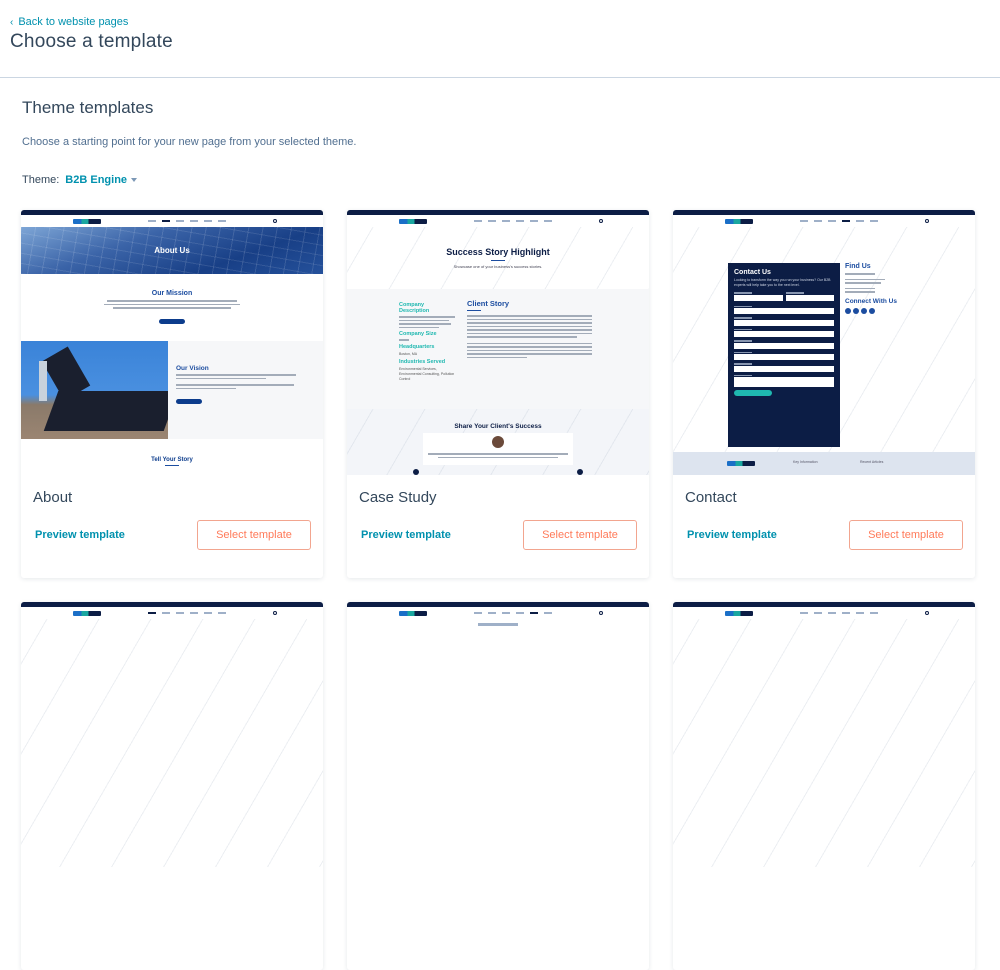 Image resolution: width=1000 pixels, height=970 pixels. Describe the element at coordinates (41, 180) in the screenshot. I see `theme-label: Theme:` at that location.